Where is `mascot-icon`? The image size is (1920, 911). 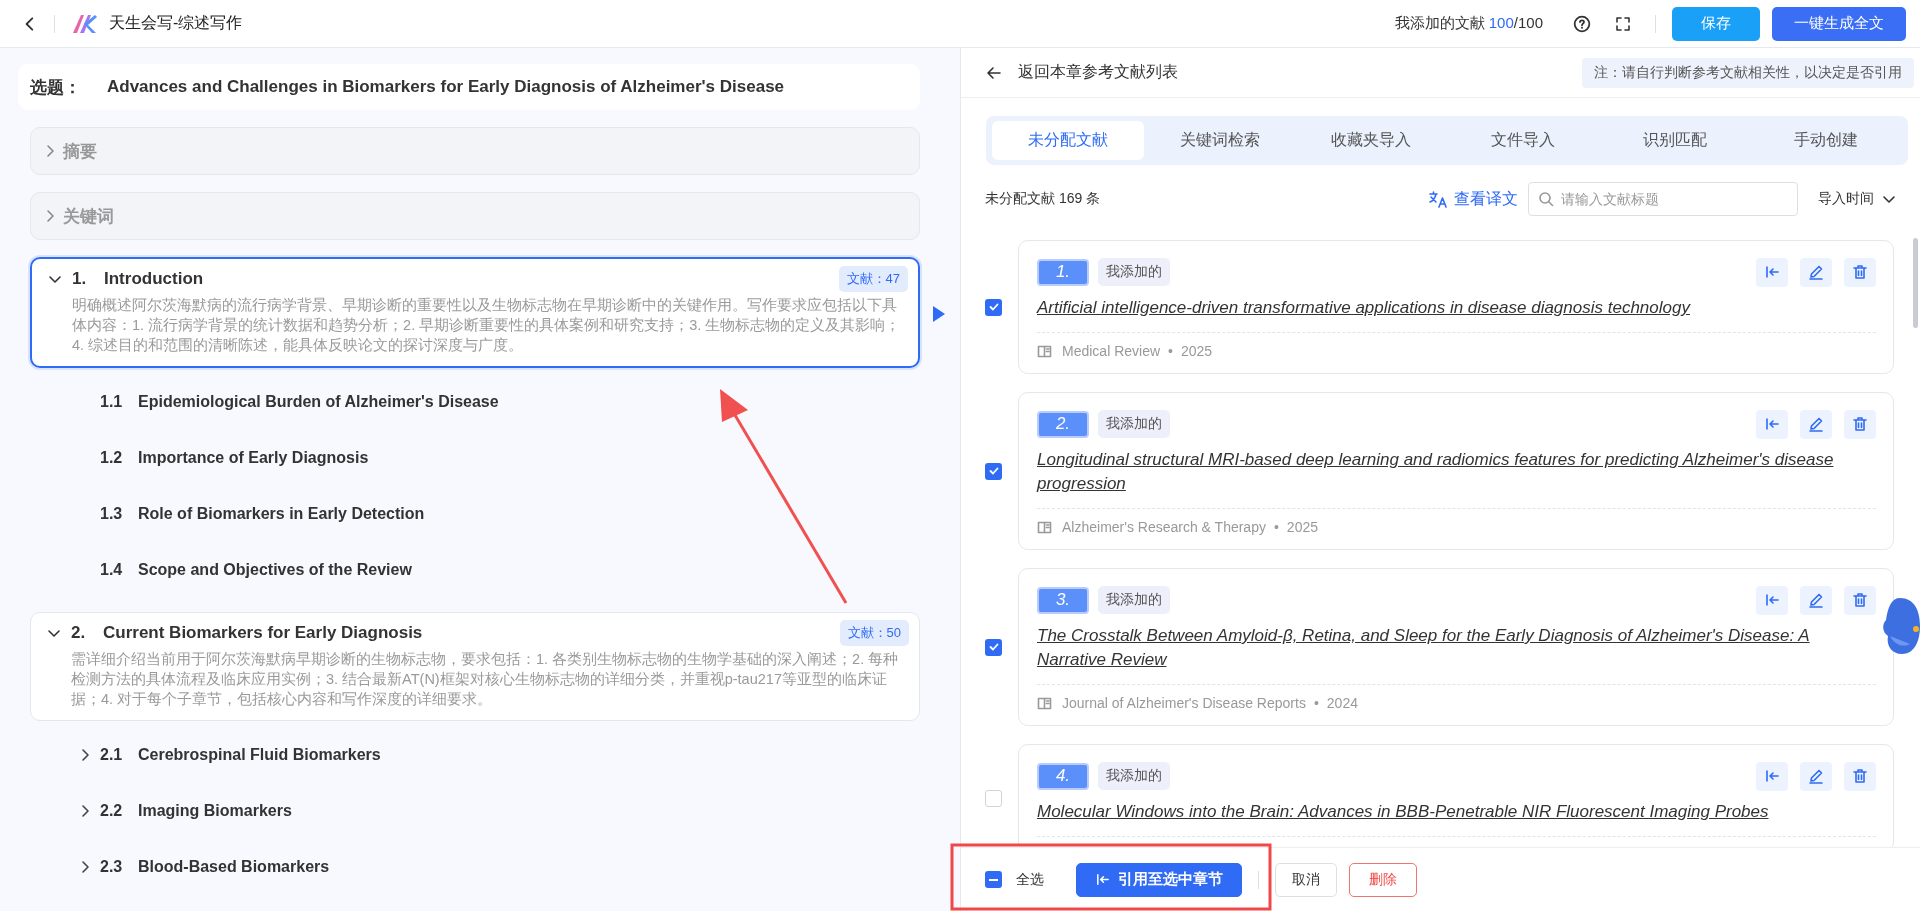 mascot-icon is located at coordinates (1900, 626).